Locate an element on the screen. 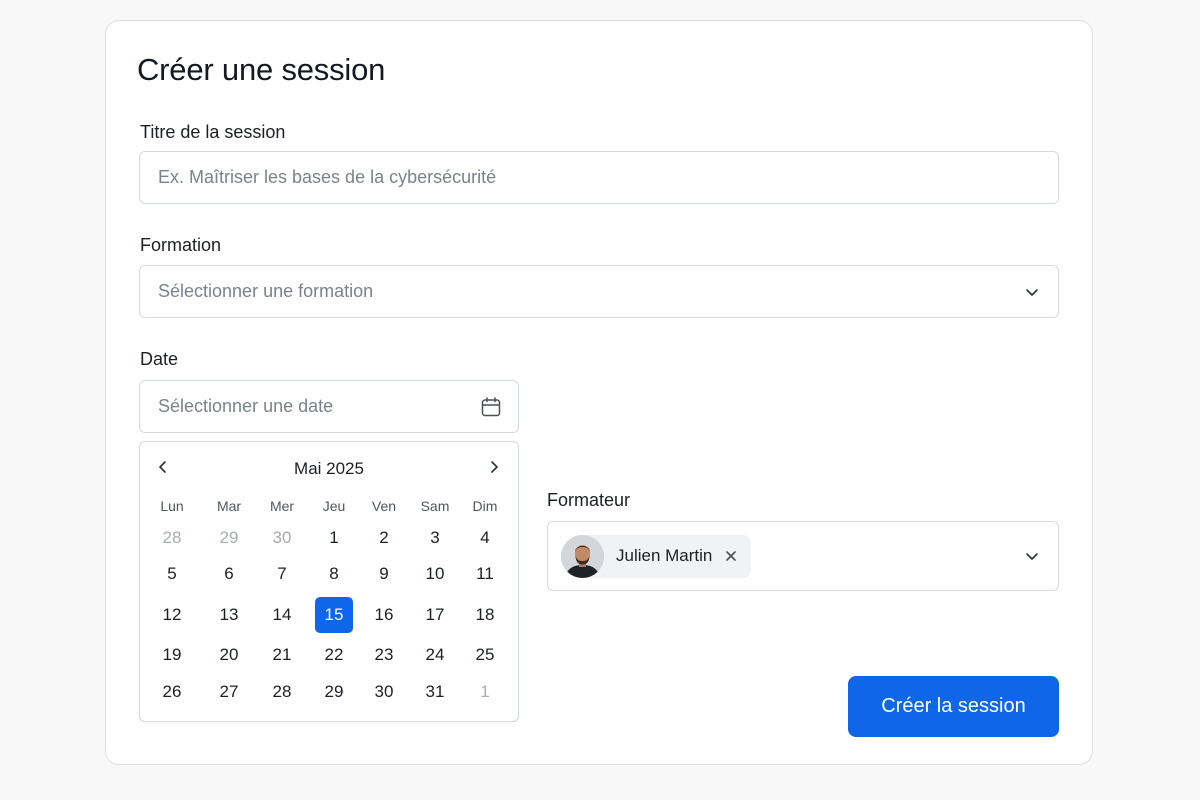  calendar-day: 11 is located at coordinates (485, 574).